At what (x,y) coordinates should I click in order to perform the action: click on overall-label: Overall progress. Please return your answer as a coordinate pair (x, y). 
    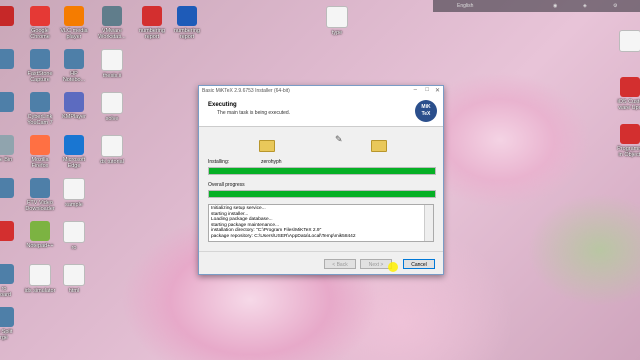
    Looking at the image, I should click on (226, 185).